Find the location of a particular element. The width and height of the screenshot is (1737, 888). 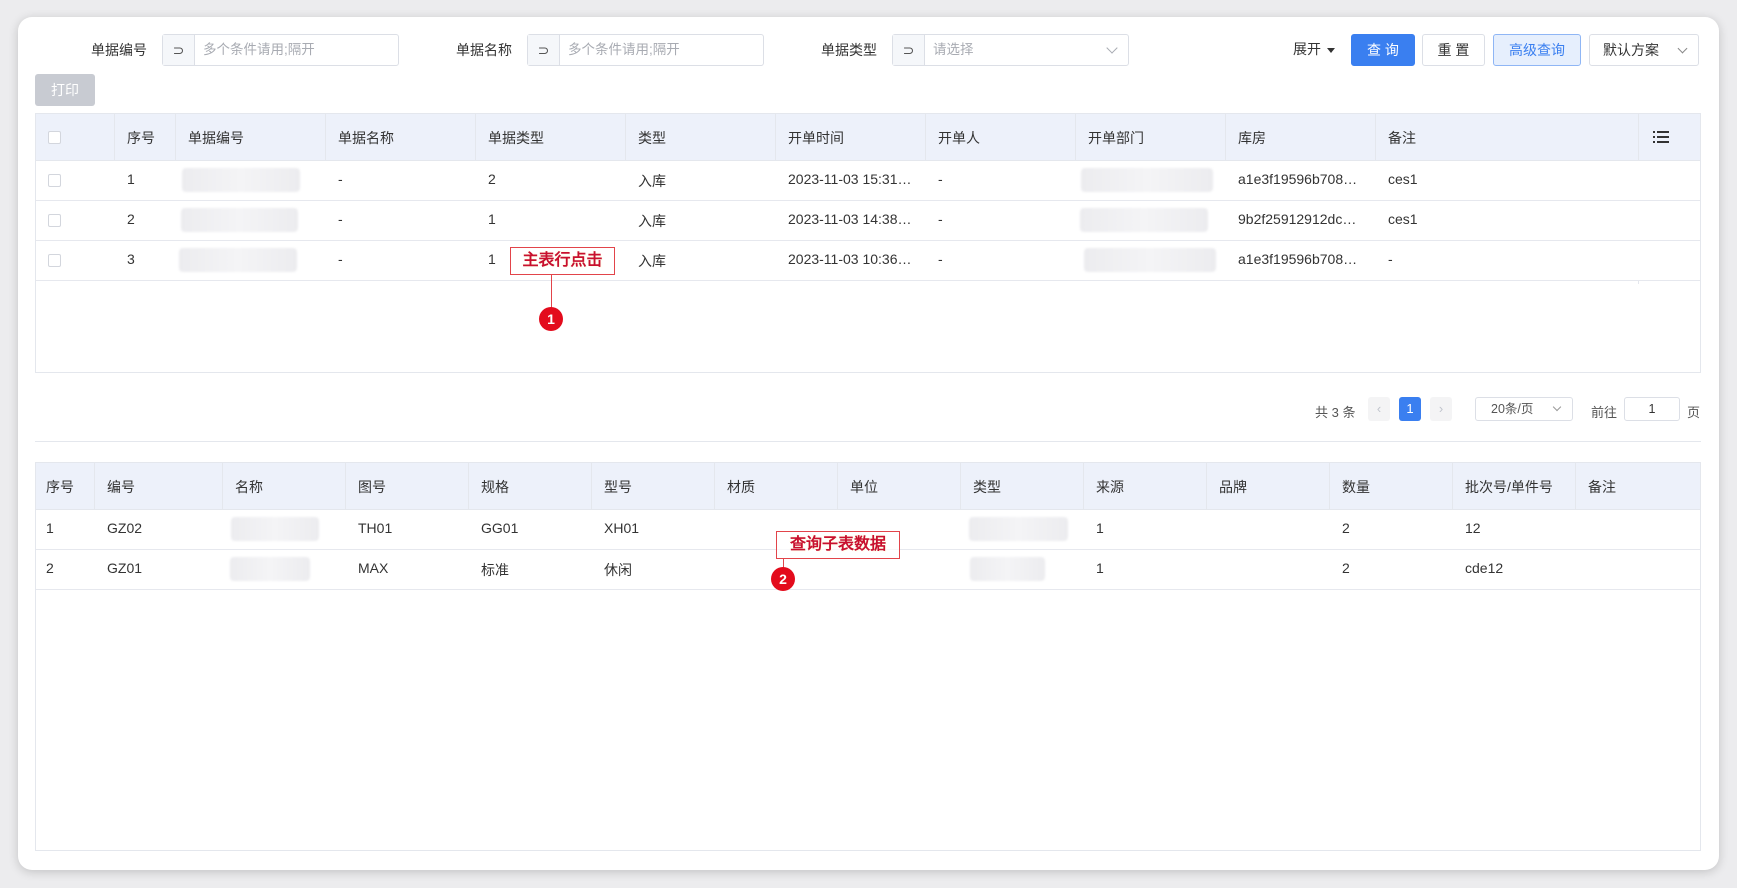

page-size-label: 20条/页 is located at coordinates (1512, 409).